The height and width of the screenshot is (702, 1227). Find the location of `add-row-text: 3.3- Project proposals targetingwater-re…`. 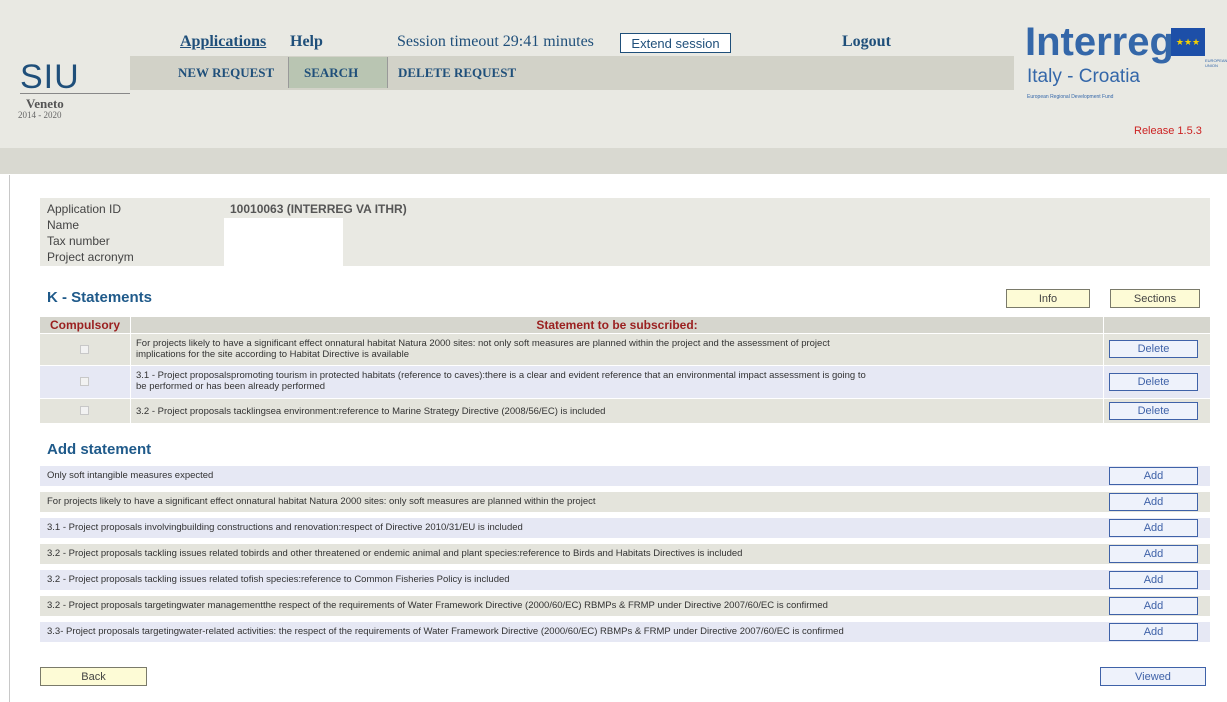

add-row-text: 3.3- Project proposals targetingwater-re… is located at coordinates (445, 631).